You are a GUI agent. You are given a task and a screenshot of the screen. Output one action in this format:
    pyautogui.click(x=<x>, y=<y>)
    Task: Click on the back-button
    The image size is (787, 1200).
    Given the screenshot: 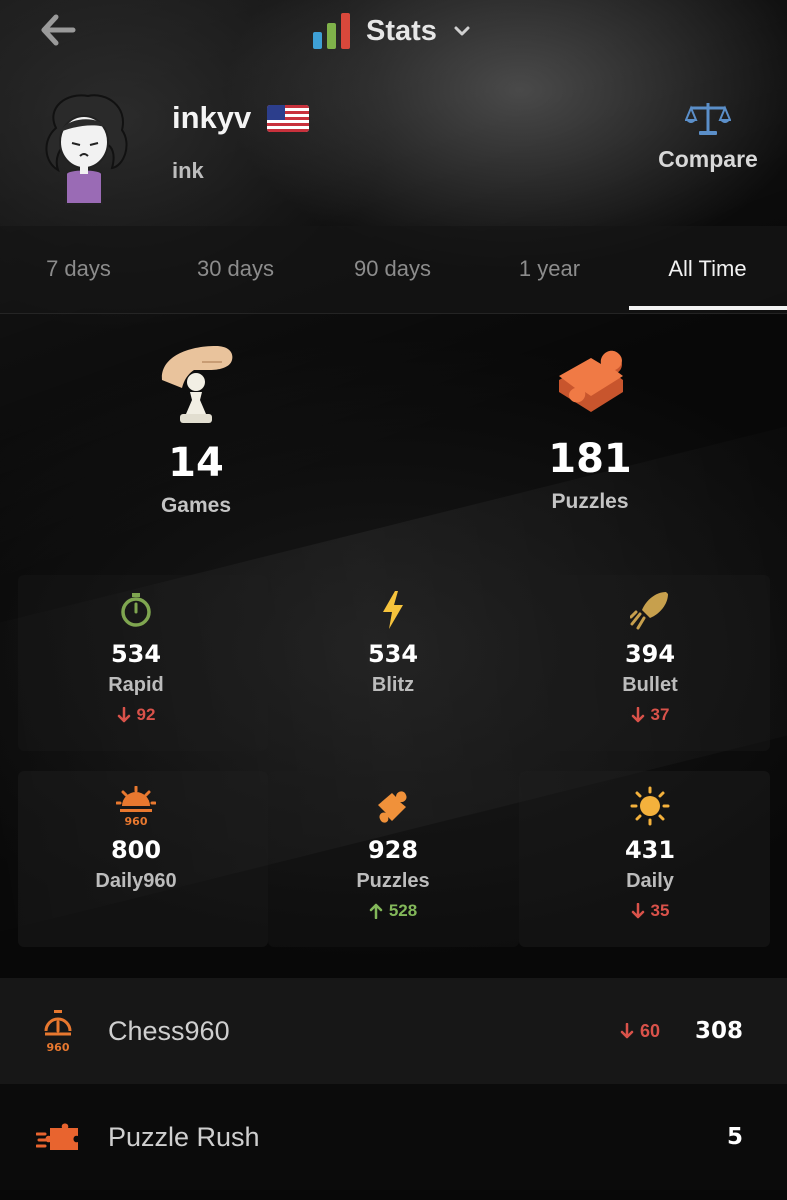 What is the action you would take?
    pyautogui.click(x=58, y=30)
    